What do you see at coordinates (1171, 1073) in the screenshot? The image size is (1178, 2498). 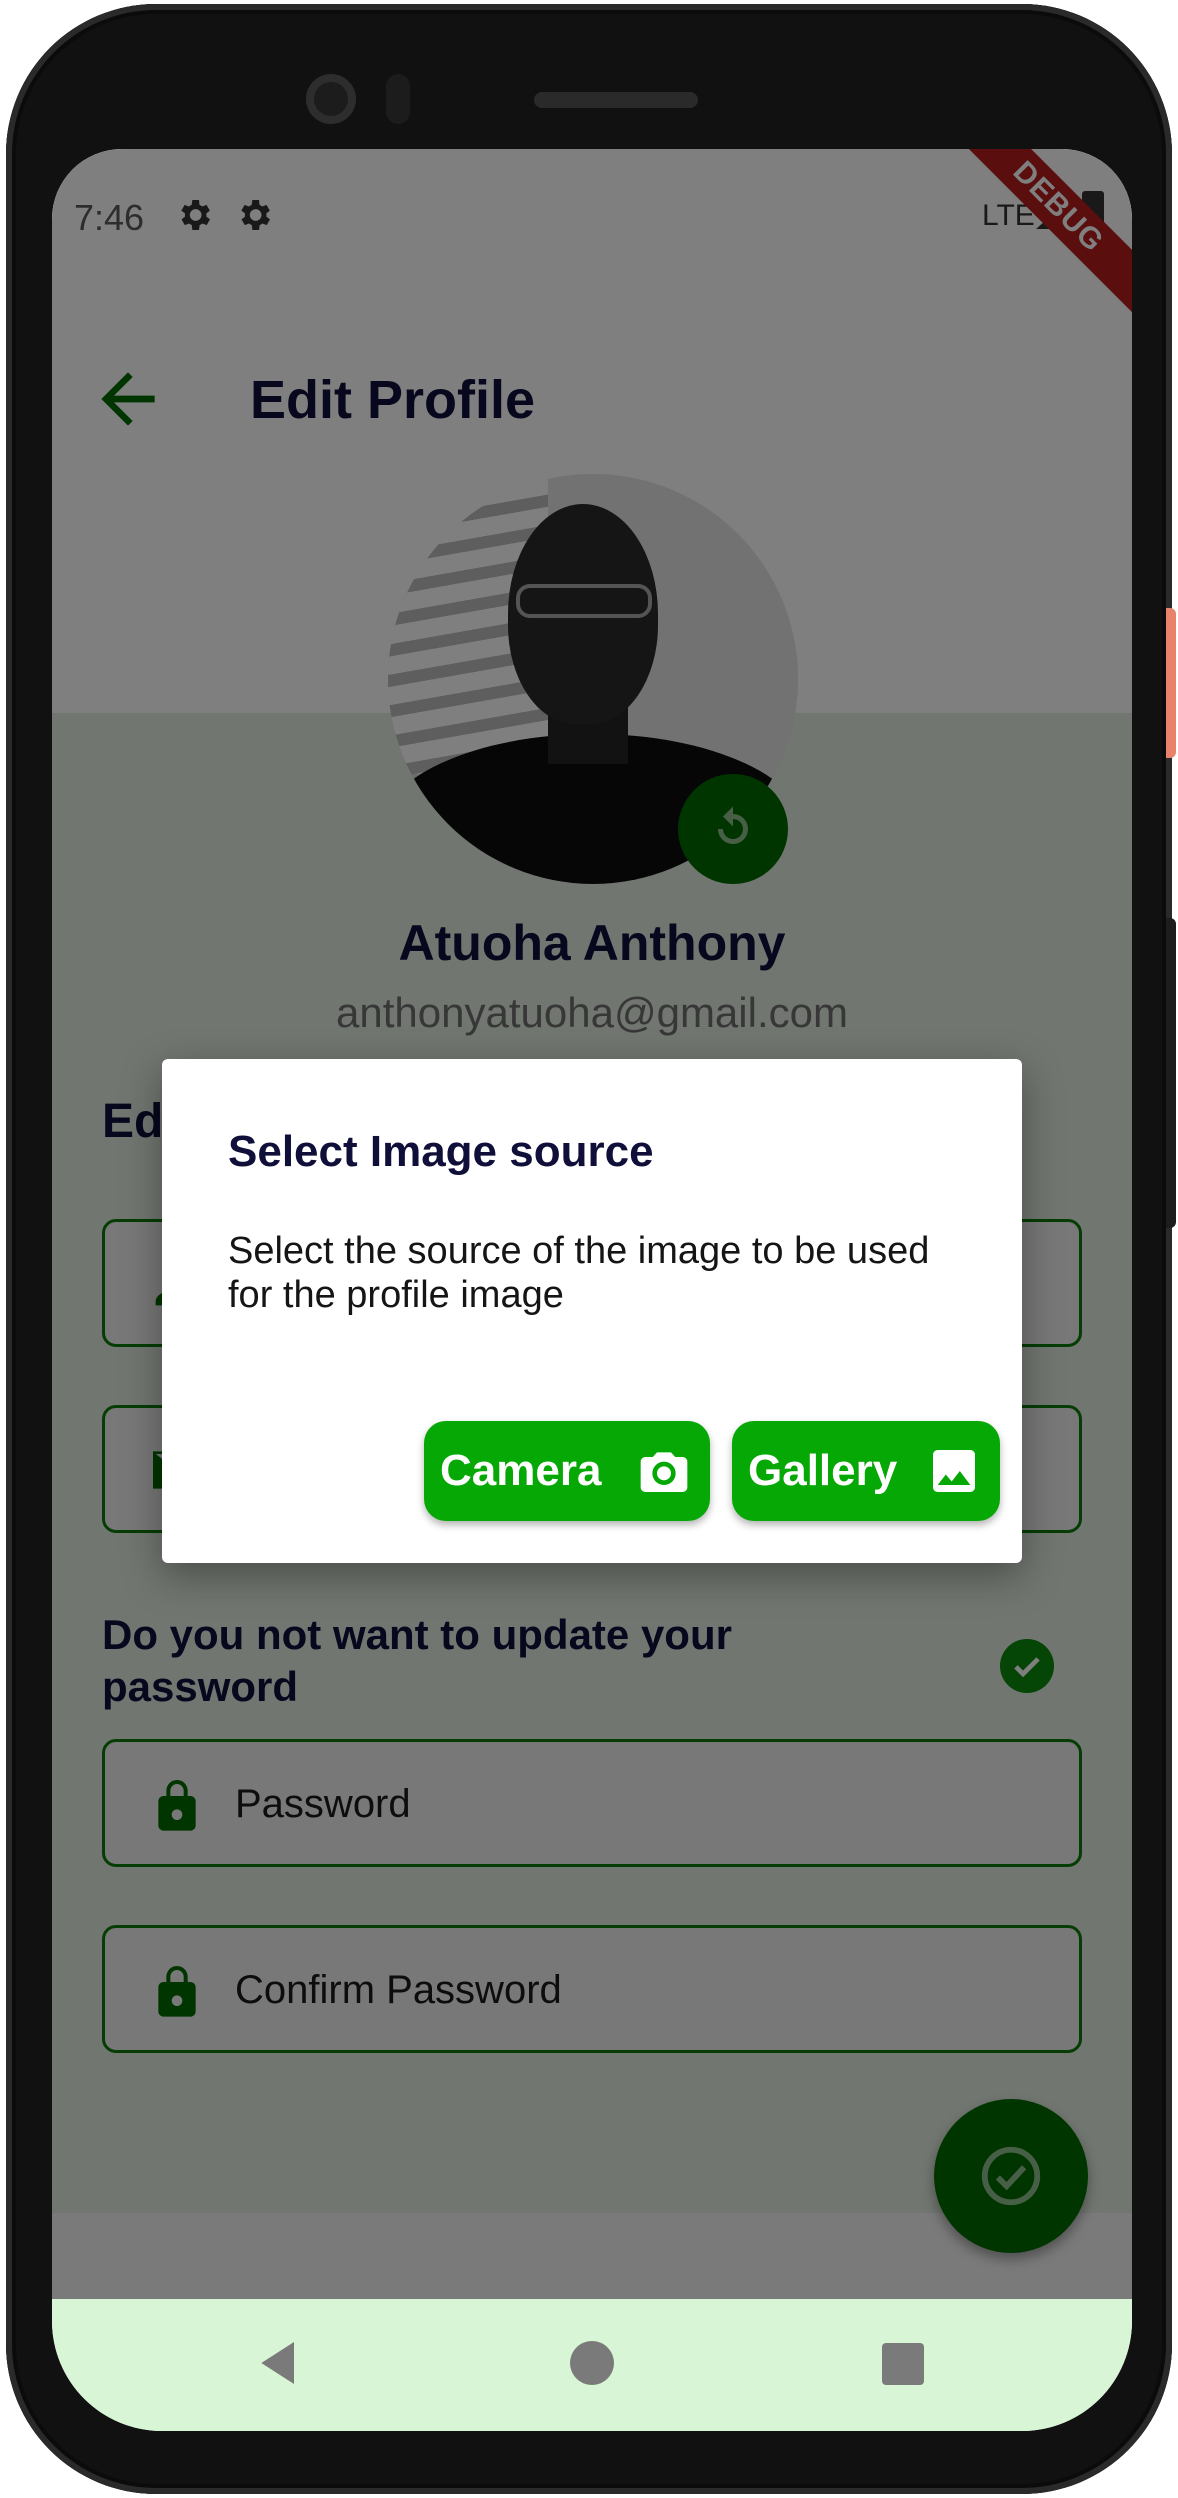 I see `volume-button` at bounding box center [1171, 1073].